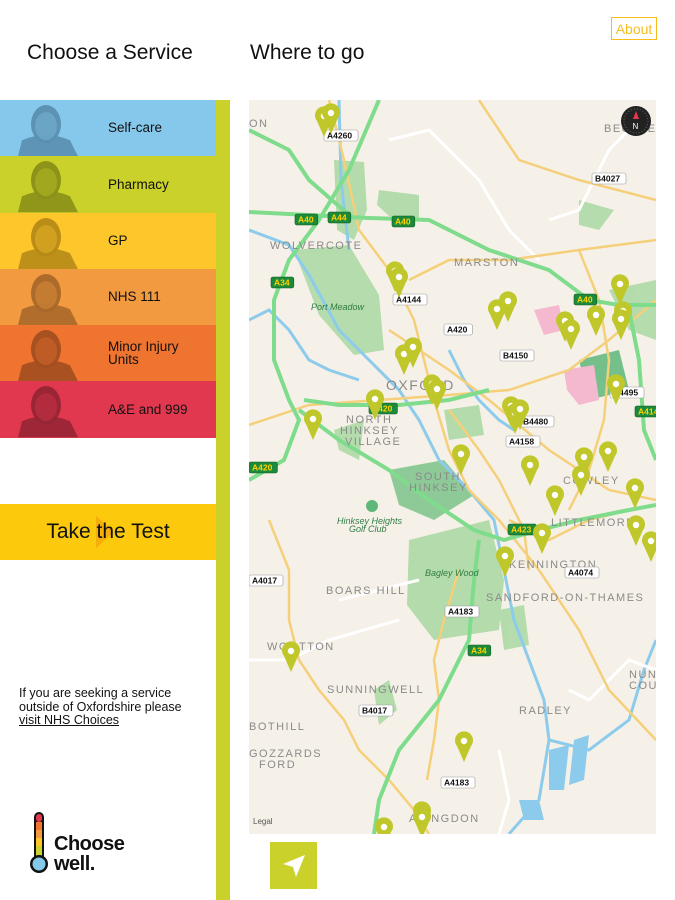 This screenshot has width=675, height=900. I want to click on svg-text: SANDFORD-ON-THAMES, so click(565, 598).